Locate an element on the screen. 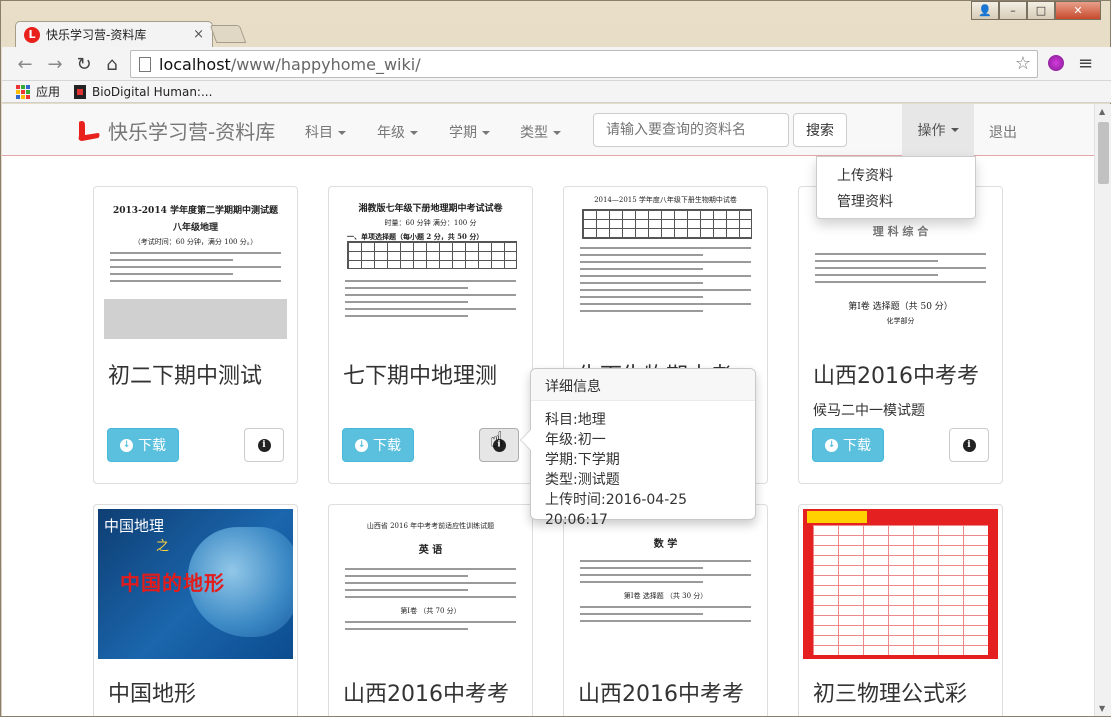 The width and height of the screenshot is (1111, 717). card-thumbnail is located at coordinates (900, 584).